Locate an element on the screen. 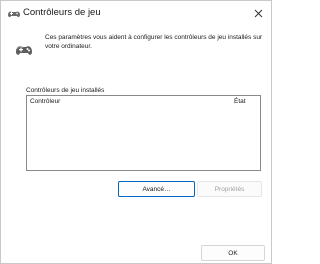  title-bar: Contrôleurs de jeu is located at coordinates (136, 14).